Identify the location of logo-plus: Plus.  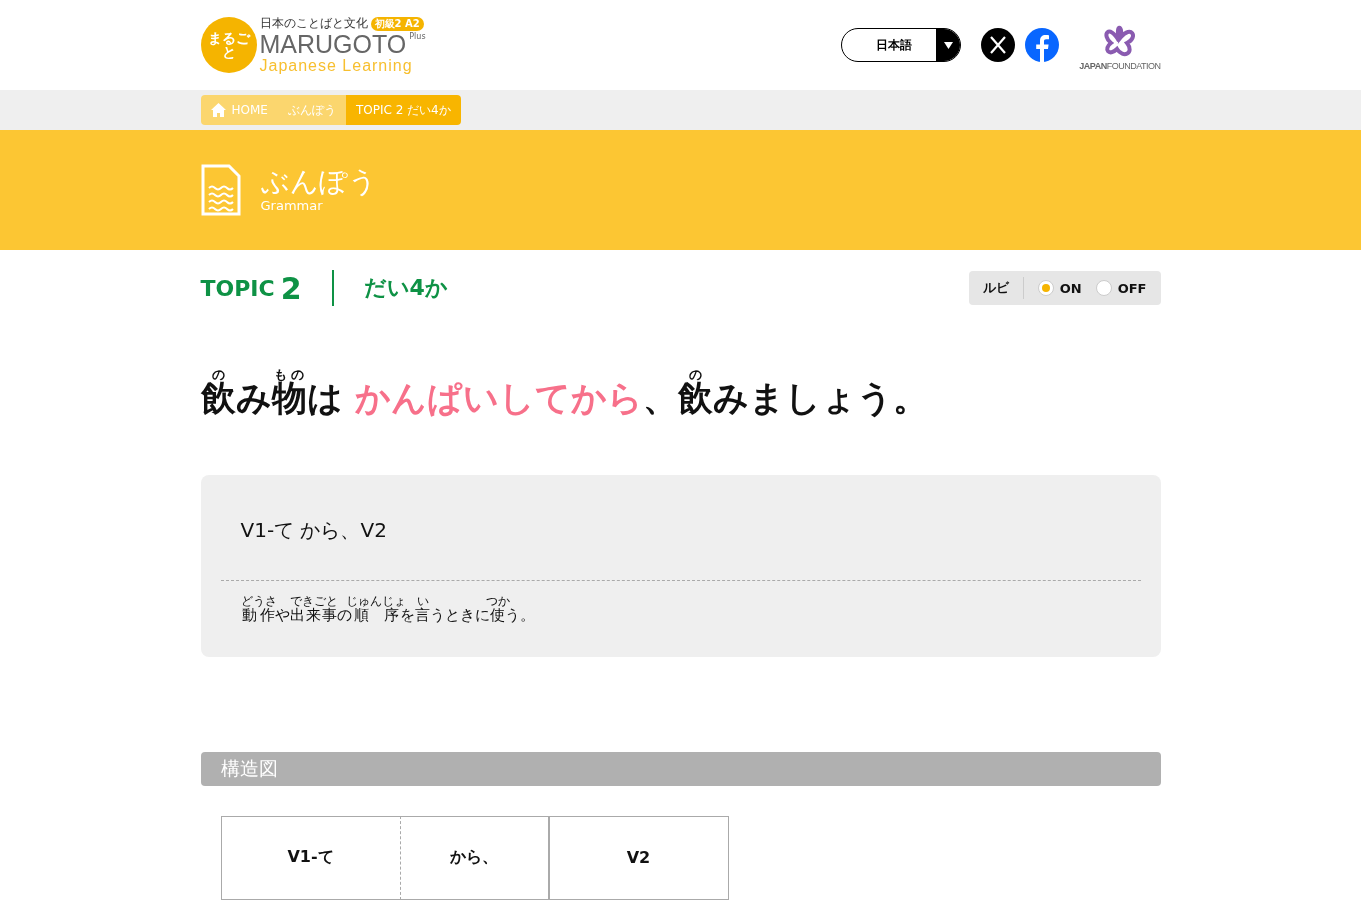
(417, 36).